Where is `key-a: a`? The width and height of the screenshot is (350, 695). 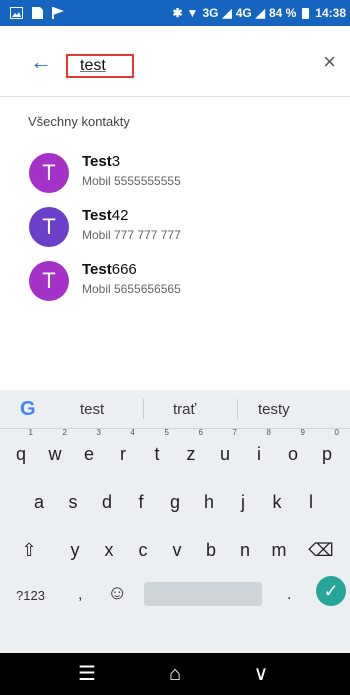 key-a: a is located at coordinates (39, 502).